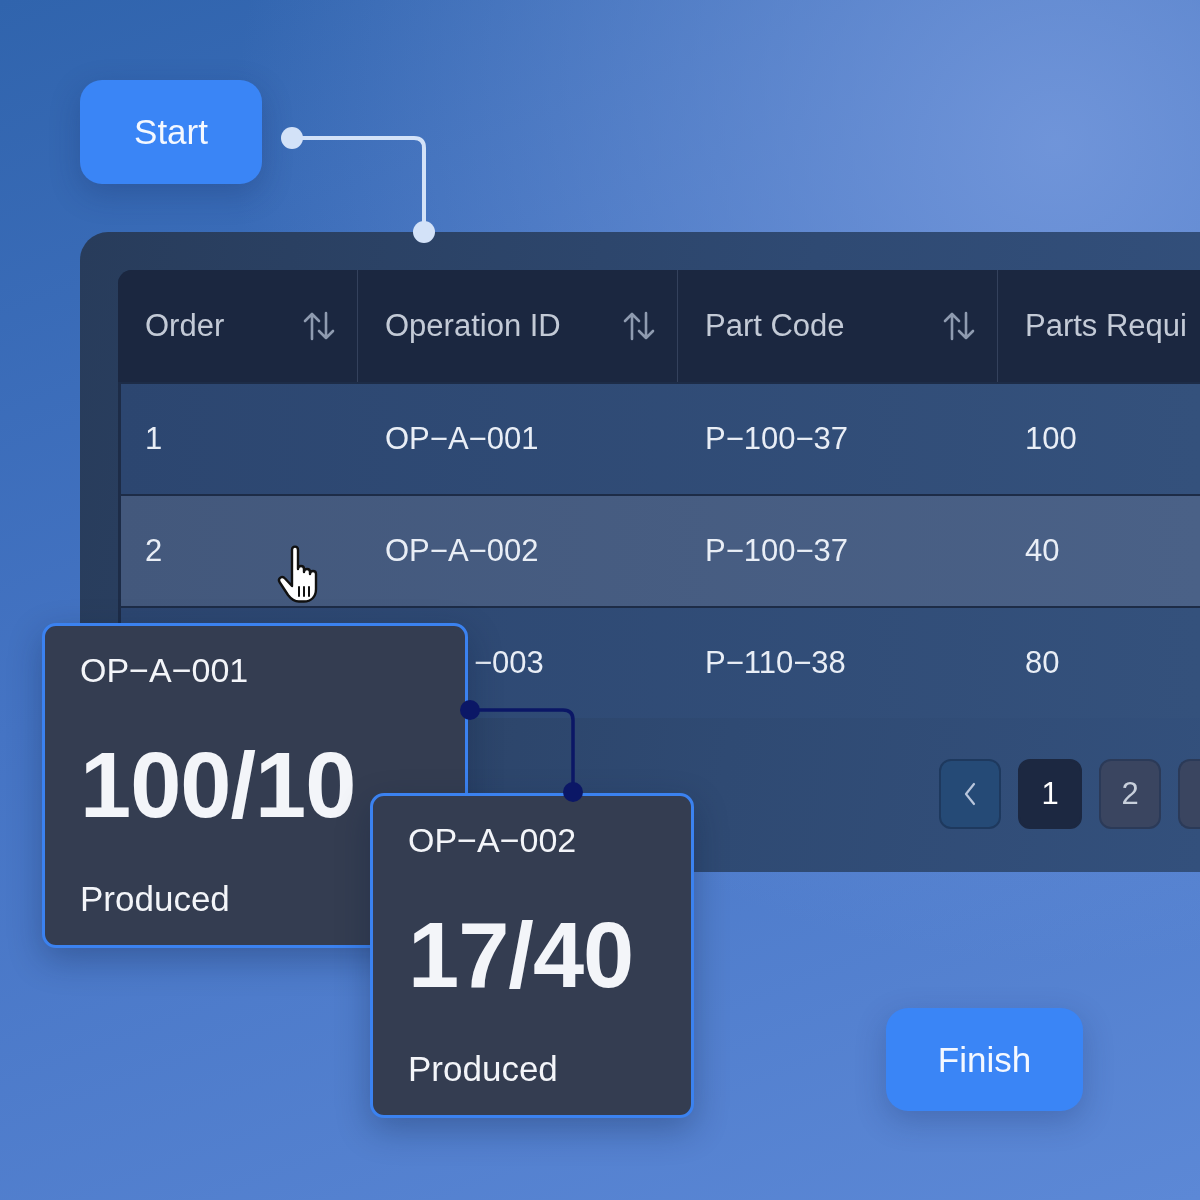 The height and width of the screenshot is (1200, 1200). What do you see at coordinates (154, 439) in the screenshot?
I see `table-cell: 1` at bounding box center [154, 439].